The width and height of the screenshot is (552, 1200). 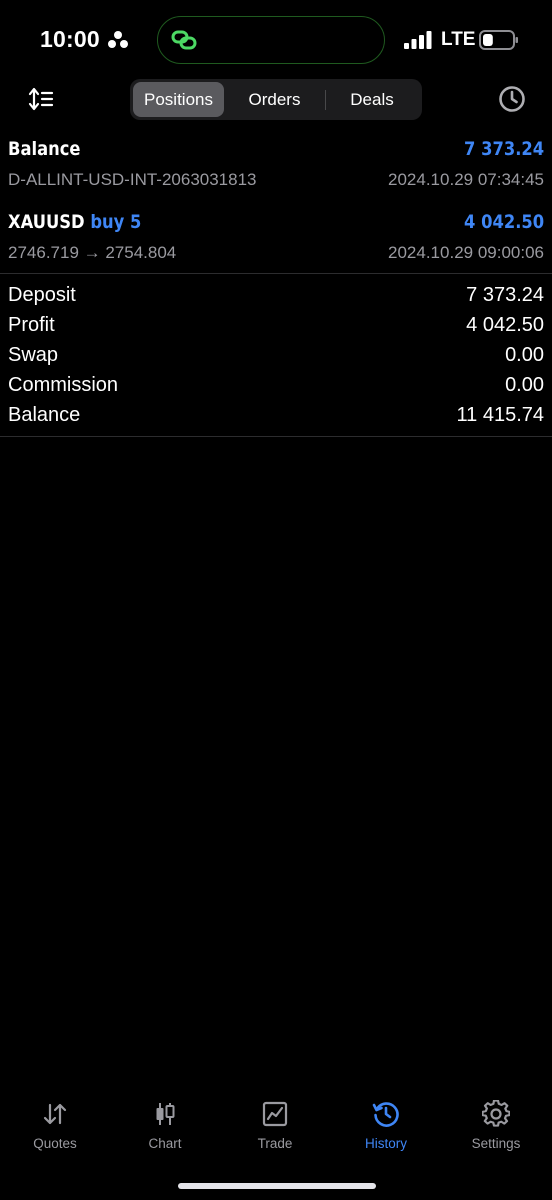 What do you see at coordinates (276, 419) in the screenshot?
I see `summary-row-balance: Balance 11 415.74` at bounding box center [276, 419].